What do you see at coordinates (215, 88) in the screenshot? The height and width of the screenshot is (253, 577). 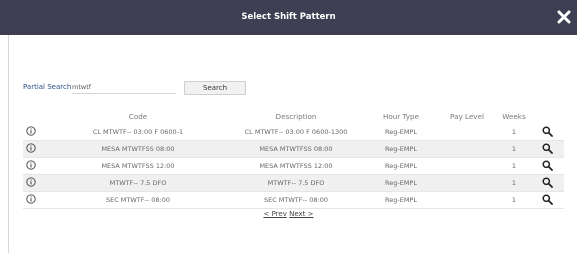 I see `search-button: Search` at bounding box center [215, 88].